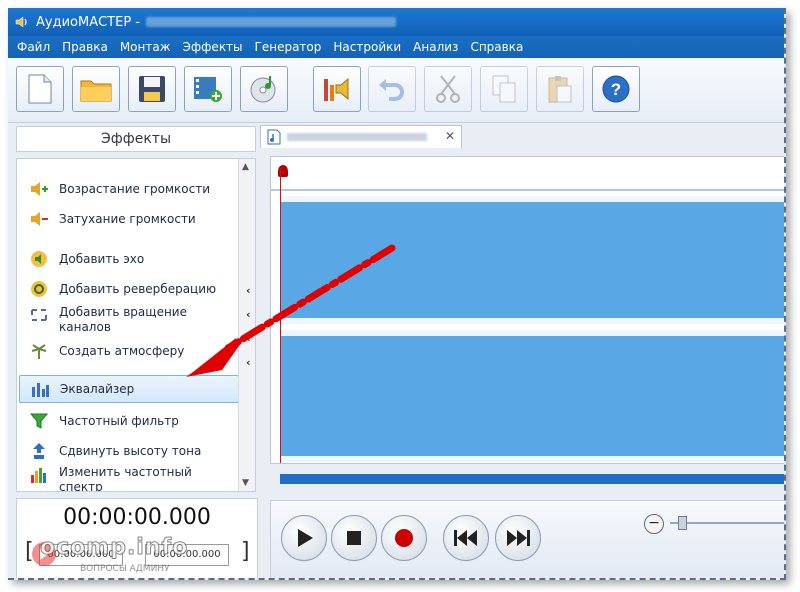 The height and width of the screenshot is (592, 800). I want to click on add-cd-icon, so click(263, 89).